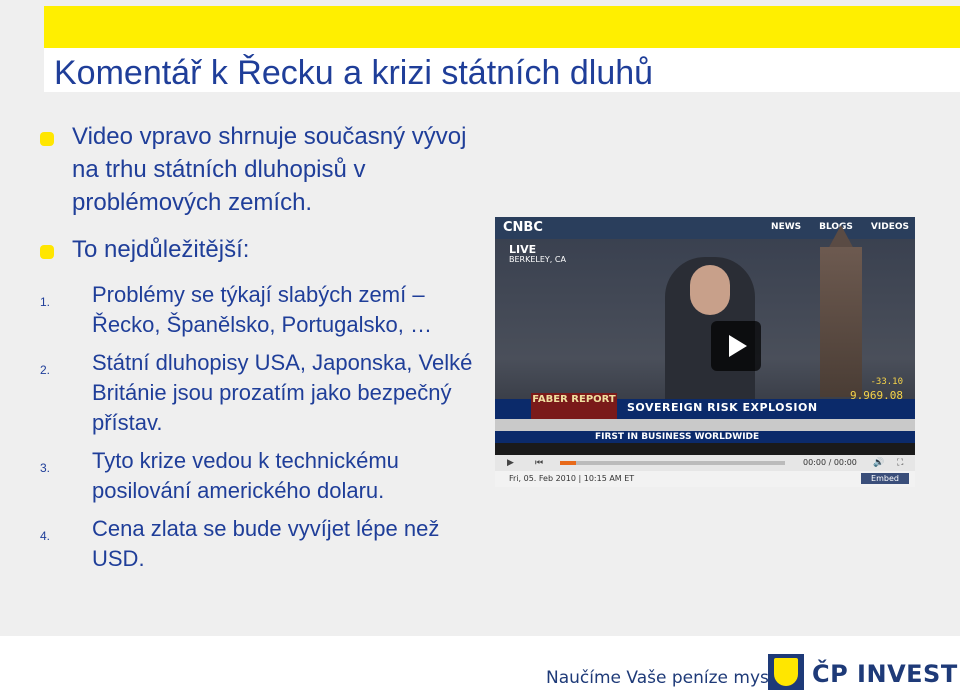 The height and width of the screenshot is (692, 960). Describe the element at coordinates (830, 462) in the screenshot. I see `time-display: 00:00 / 00:00` at that location.